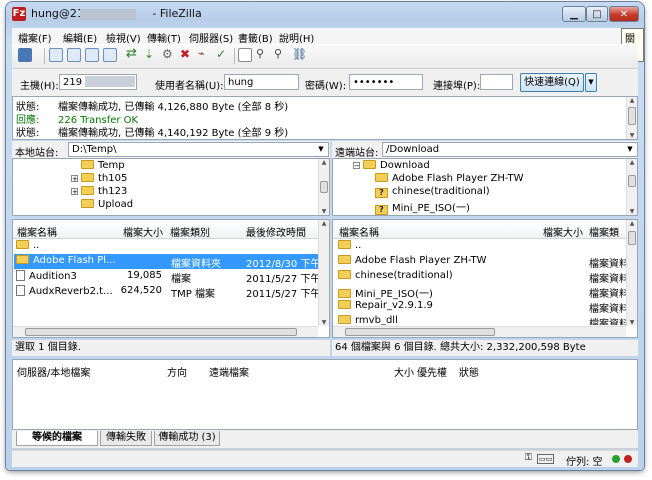  What do you see at coordinates (190, 231) in the screenshot?
I see `column-type: 檔案類別` at bounding box center [190, 231].